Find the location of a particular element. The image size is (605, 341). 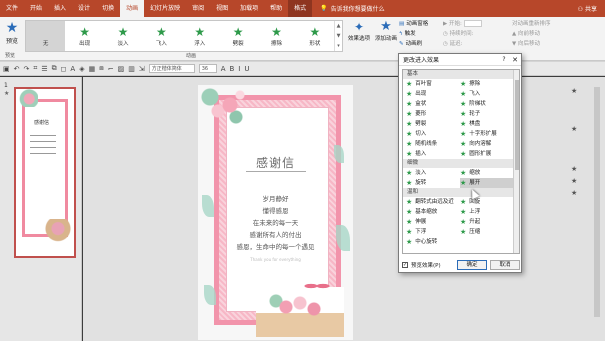

bold-icon: B is located at coordinates (231, 69).